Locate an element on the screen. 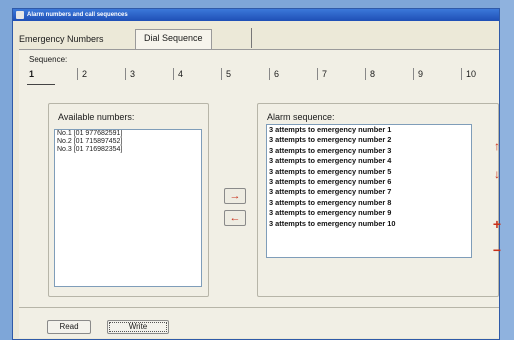 The width and height of the screenshot is (514, 340). alarm-sequence-item: 3 attempts to emergency number 4 is located at coordinates (369, 161).